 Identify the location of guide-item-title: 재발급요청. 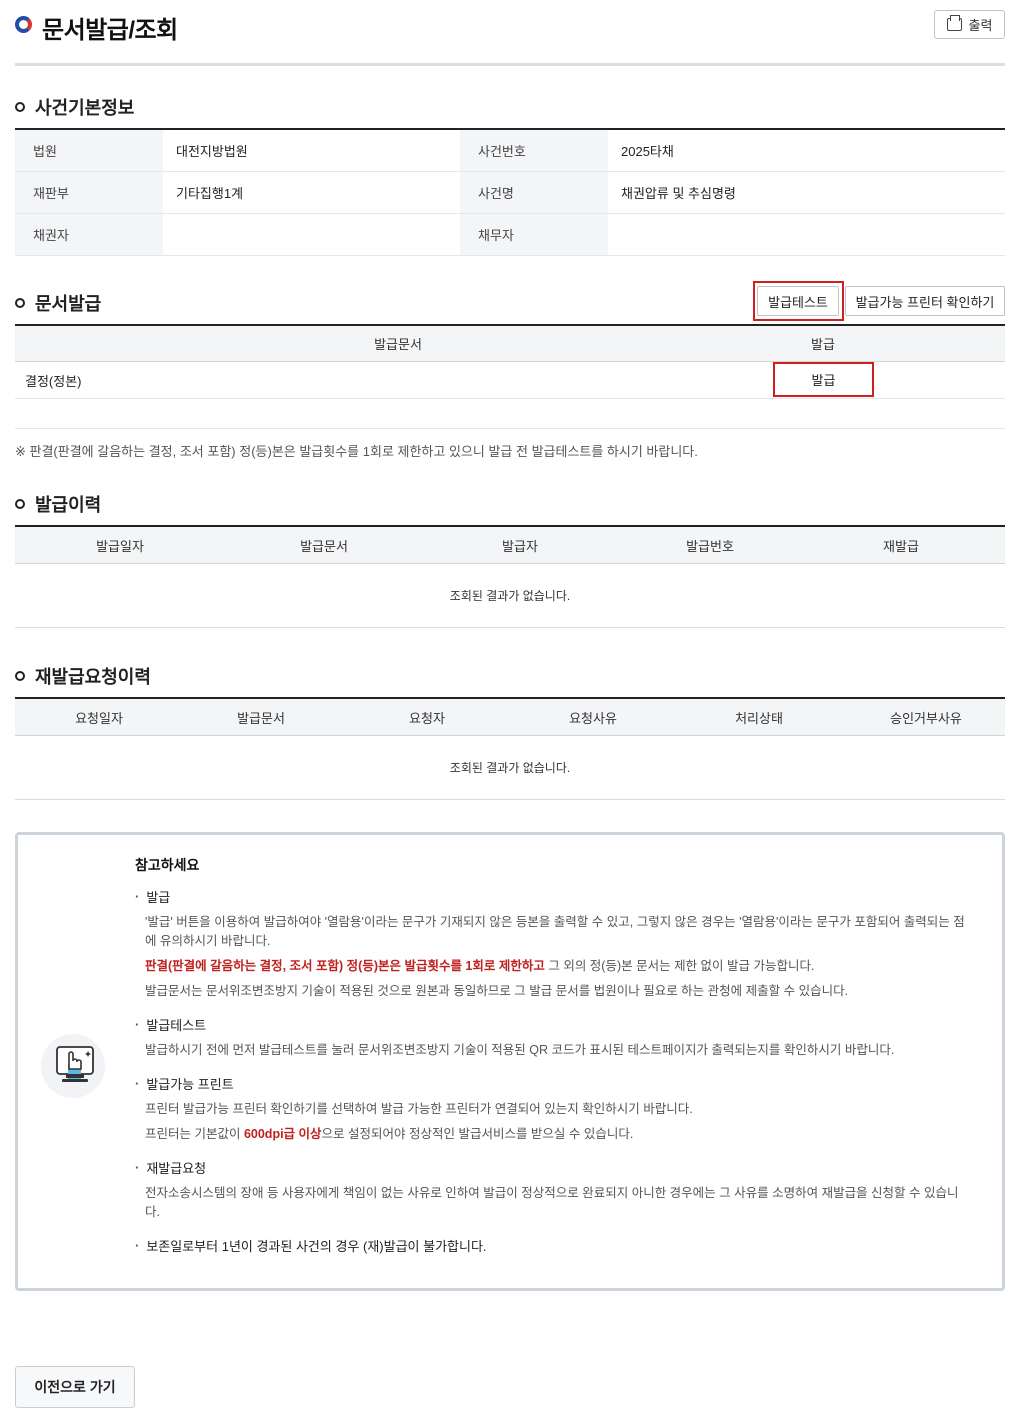
(550, 1167).